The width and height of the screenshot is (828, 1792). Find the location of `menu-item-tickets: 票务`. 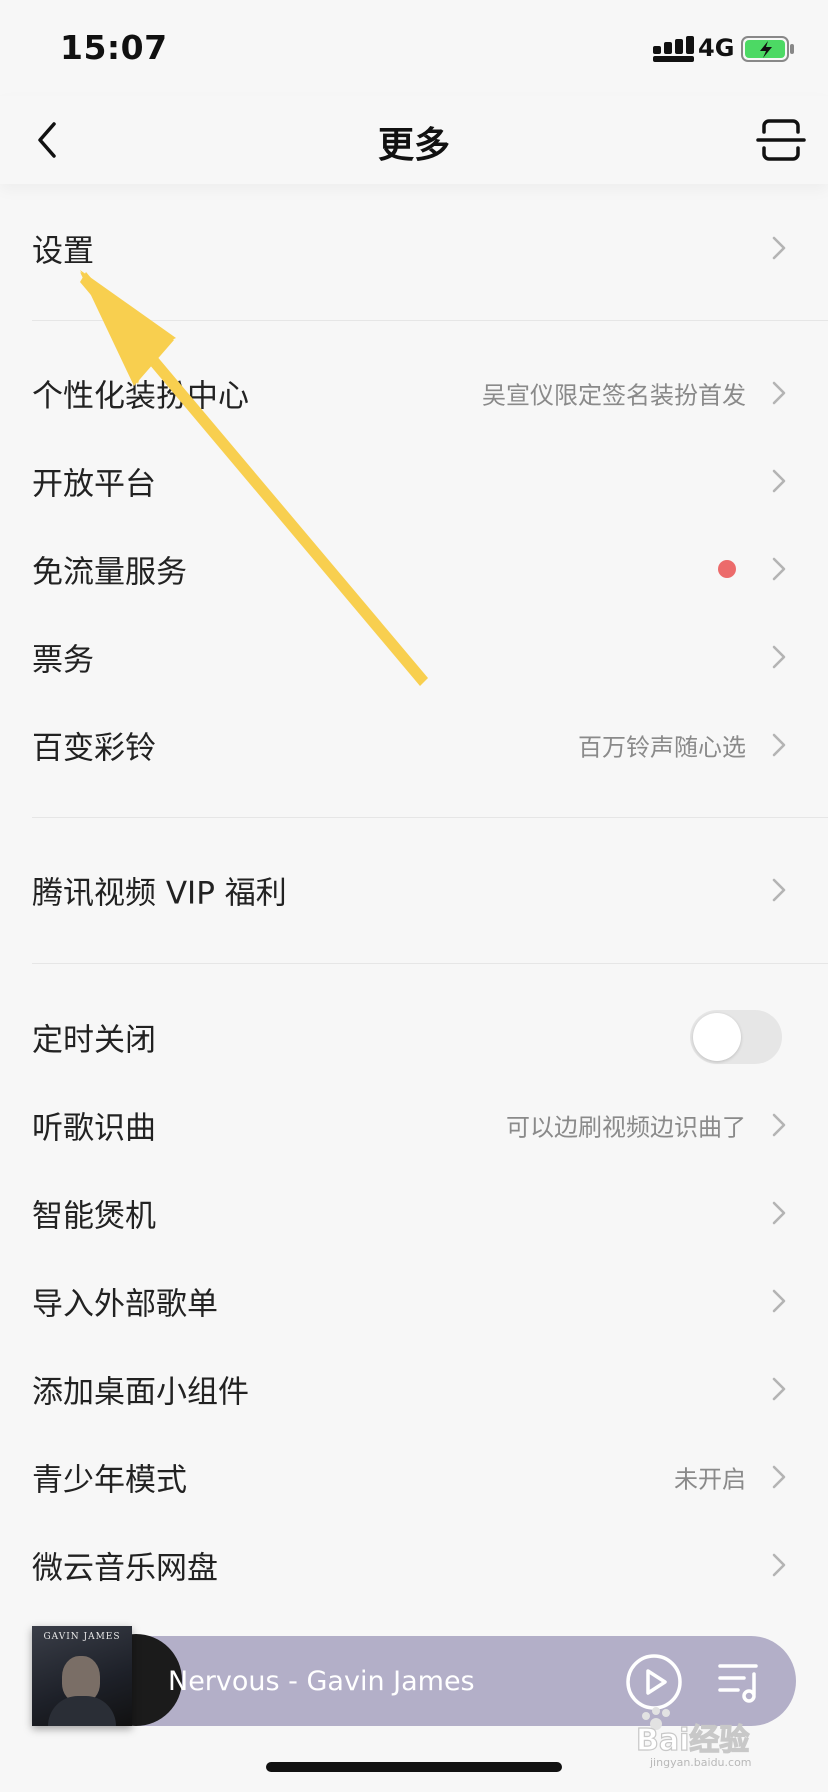

menu-item-tickets: 票务 is located at coordinates (414, 657).